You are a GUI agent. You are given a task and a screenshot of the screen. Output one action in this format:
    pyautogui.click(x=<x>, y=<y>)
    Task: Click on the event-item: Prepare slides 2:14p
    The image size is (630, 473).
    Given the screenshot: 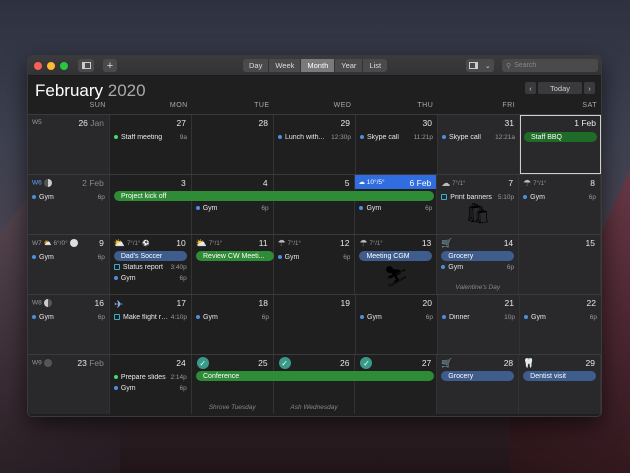 What is the action you would take?
    pyautogui.click(x=150, y=377)
    